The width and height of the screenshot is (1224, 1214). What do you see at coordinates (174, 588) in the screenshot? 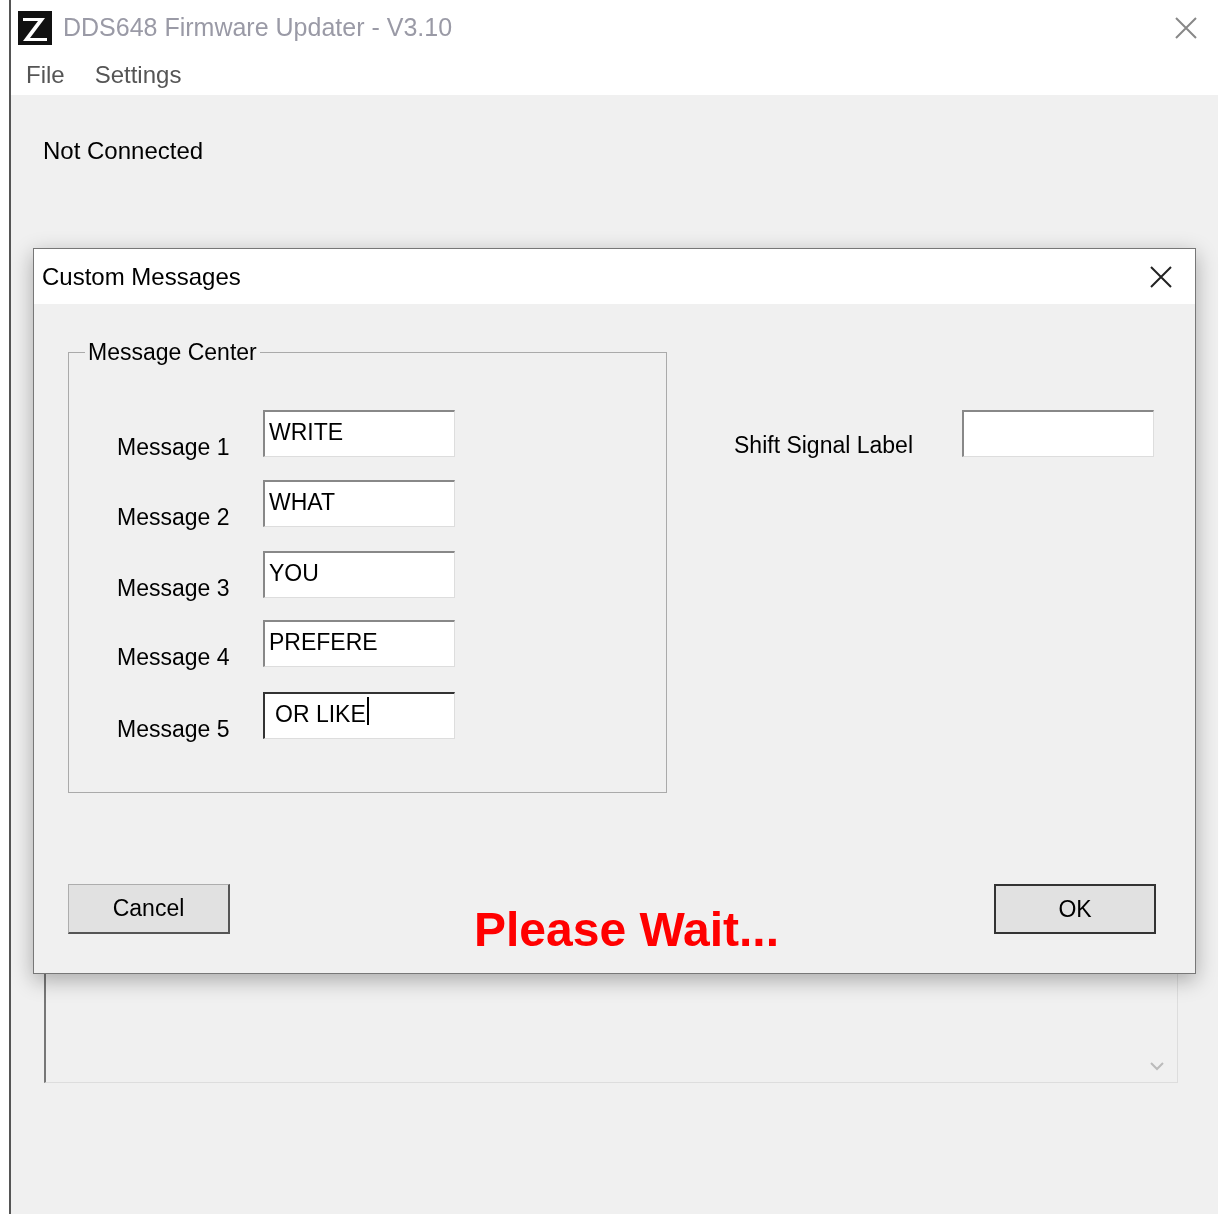
I see `message-label: Message 3` at bounding box center [174, 588].